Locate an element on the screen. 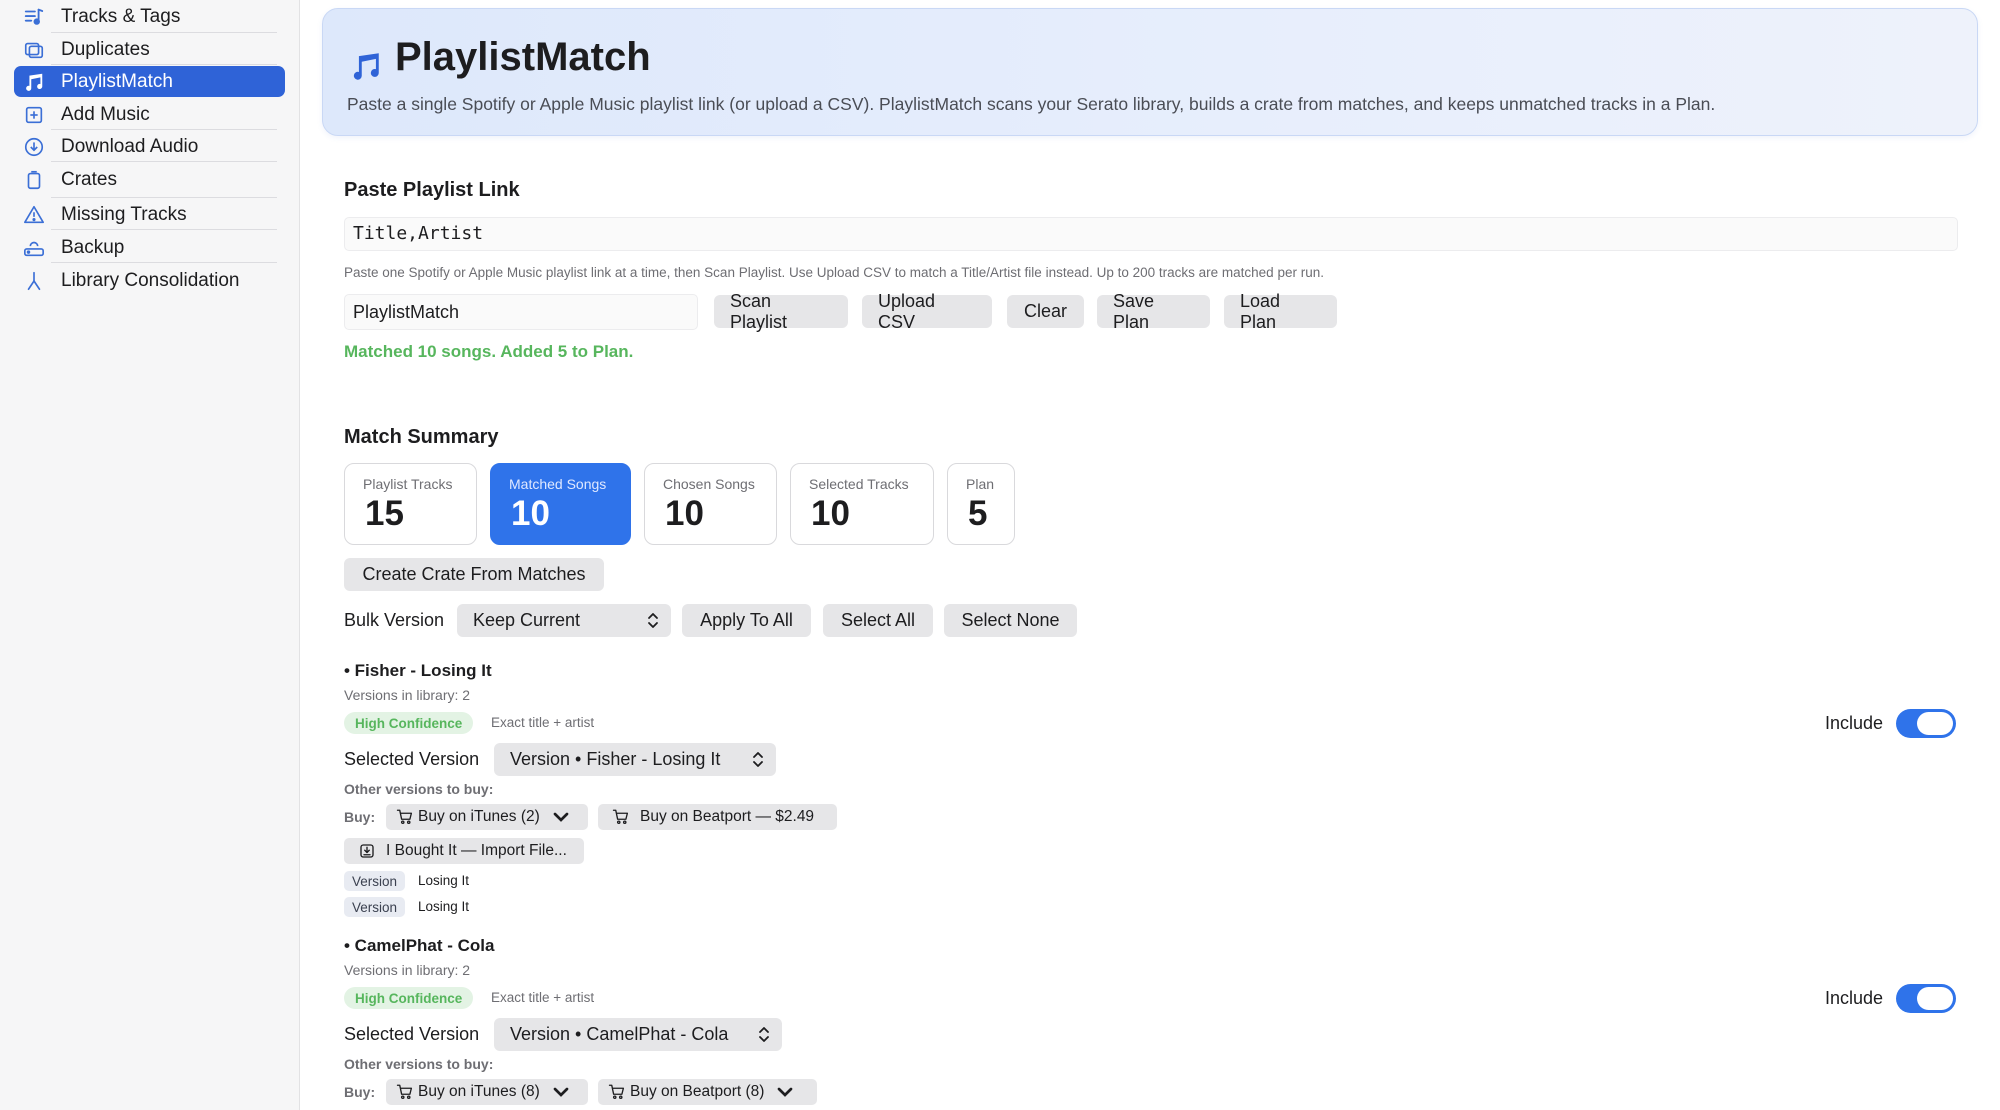  merge-icon is located at coordinates (34, 281).